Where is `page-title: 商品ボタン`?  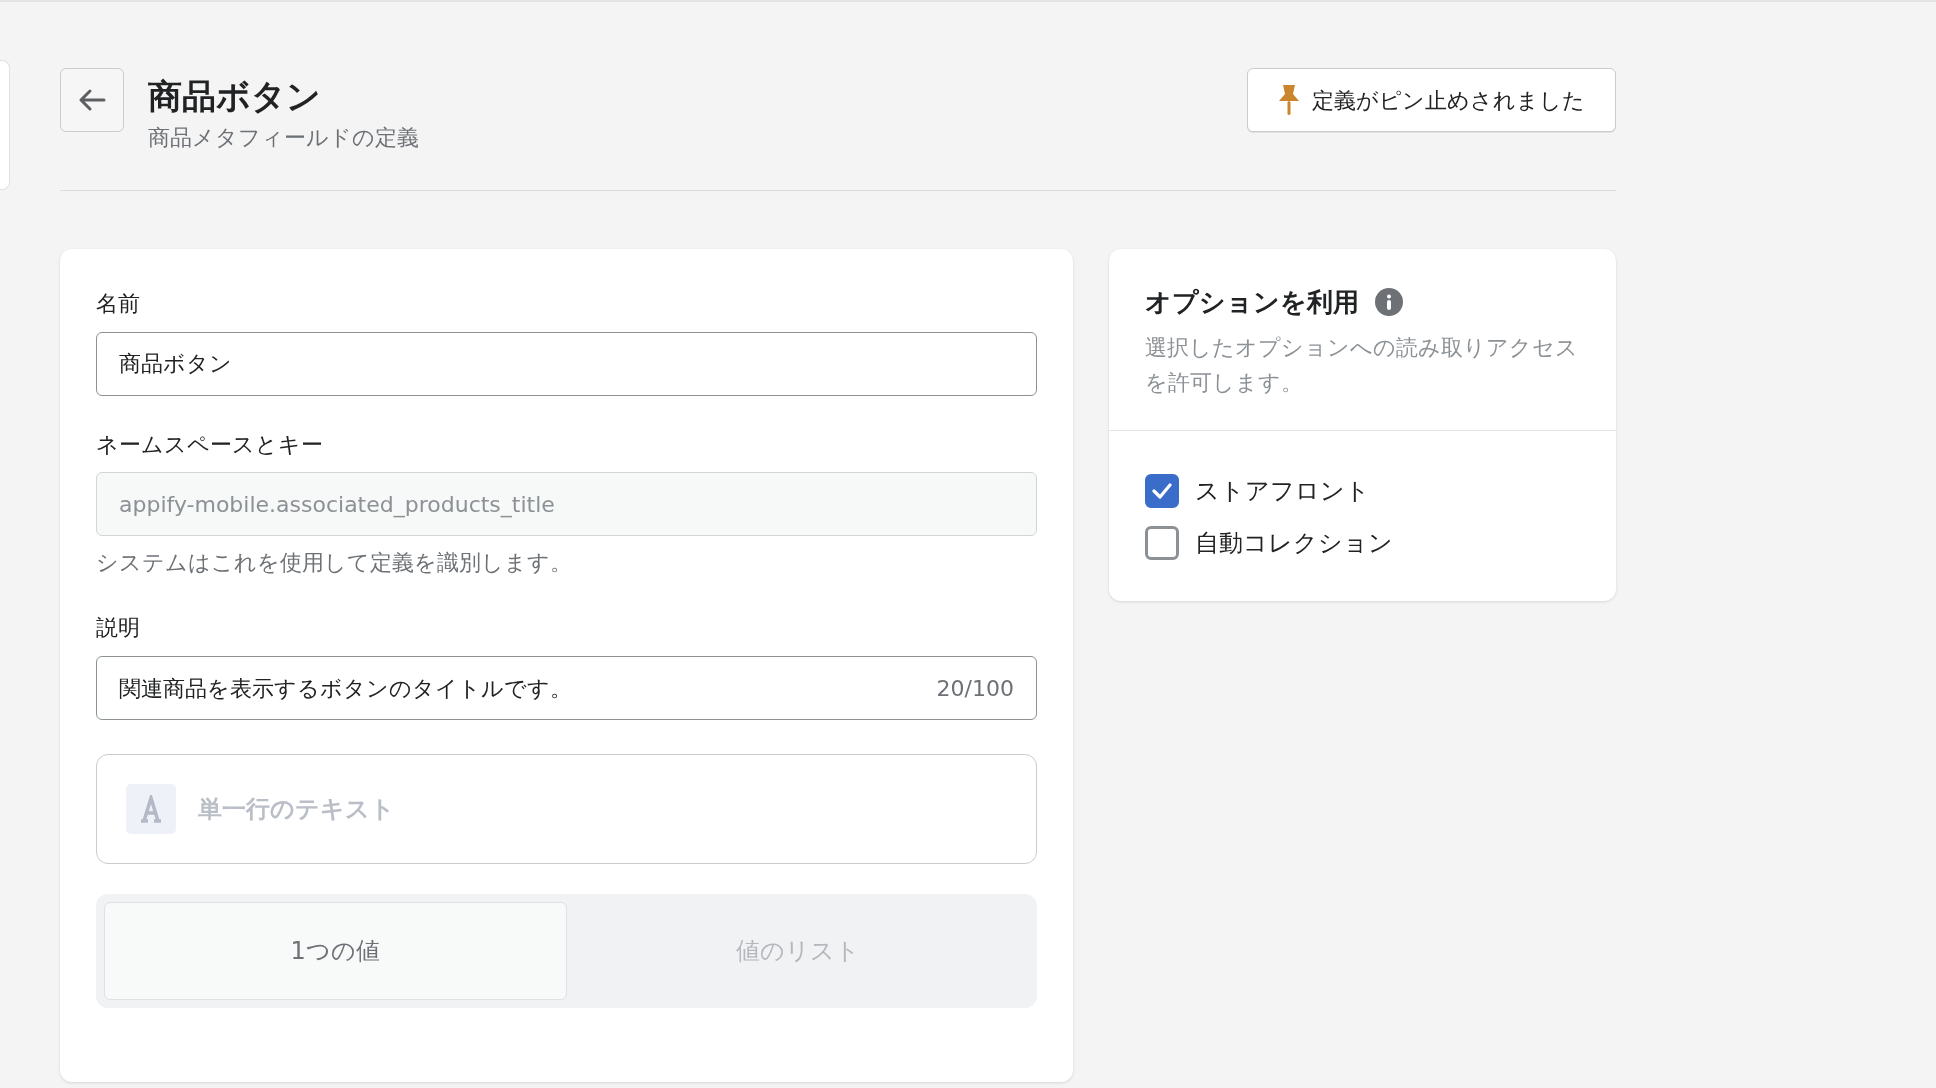 page-title: 商品ボタン is located at coordinates (235, 96).